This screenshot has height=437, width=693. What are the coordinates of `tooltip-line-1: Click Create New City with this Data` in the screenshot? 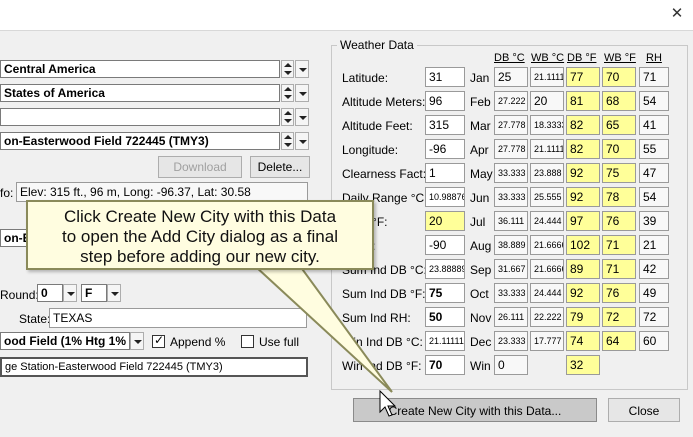 It's located at (200, 216).